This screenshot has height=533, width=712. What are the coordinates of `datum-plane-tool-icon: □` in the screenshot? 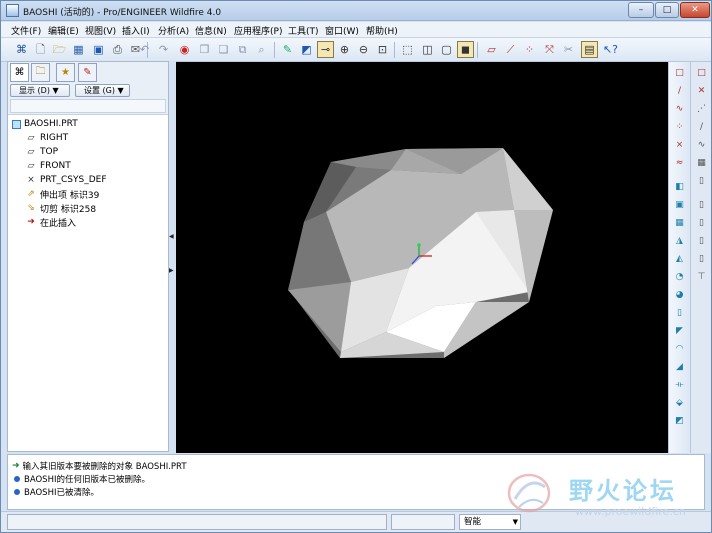 It's located at (679, 73).